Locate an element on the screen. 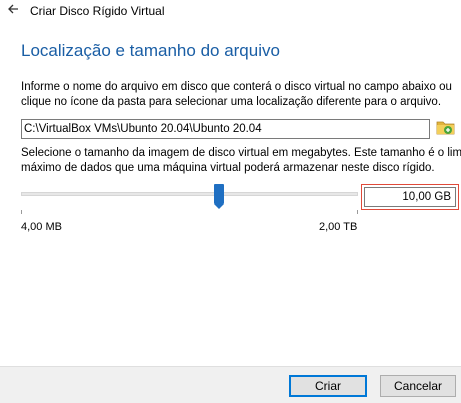 The width and height of the screenshot is (461, 403). title-bar: Criar Disco Rígido Virtual is located at coordinates (230, 11).